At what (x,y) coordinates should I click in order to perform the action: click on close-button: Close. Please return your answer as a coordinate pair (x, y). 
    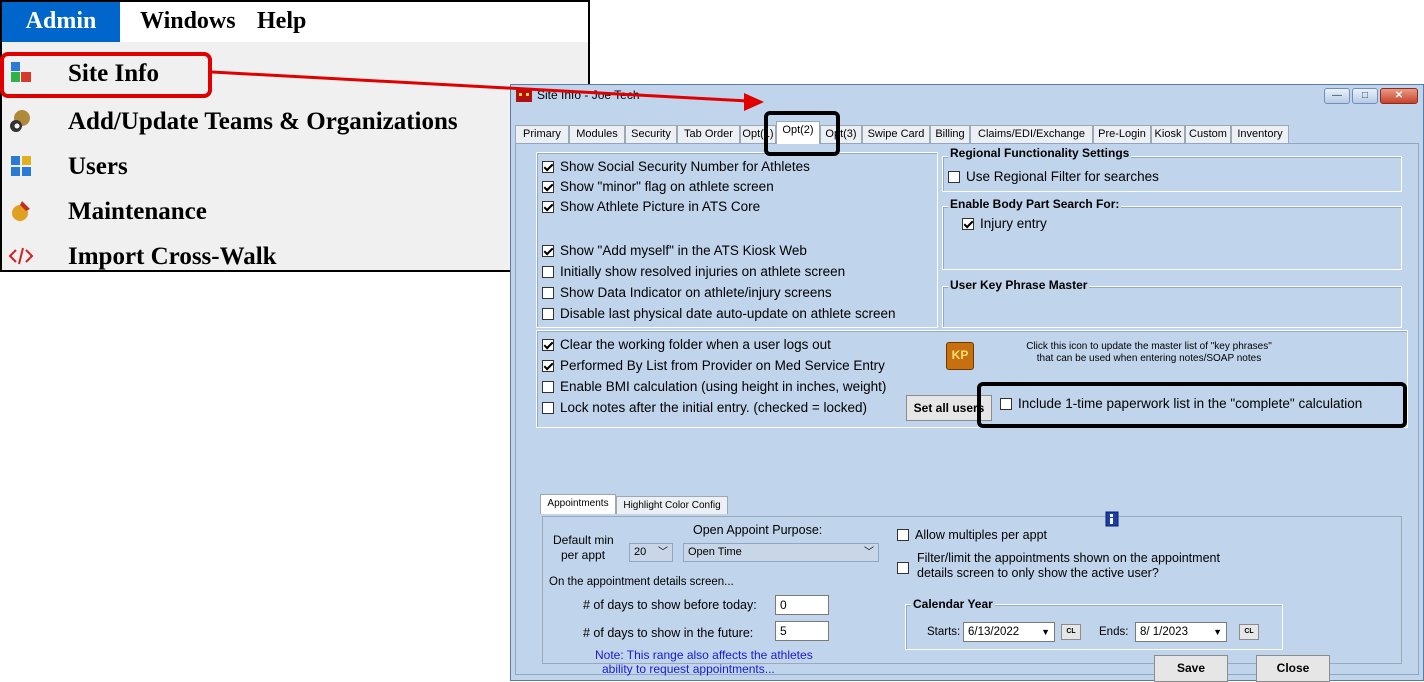
    Looking at the image, I should click on (1293, 668).